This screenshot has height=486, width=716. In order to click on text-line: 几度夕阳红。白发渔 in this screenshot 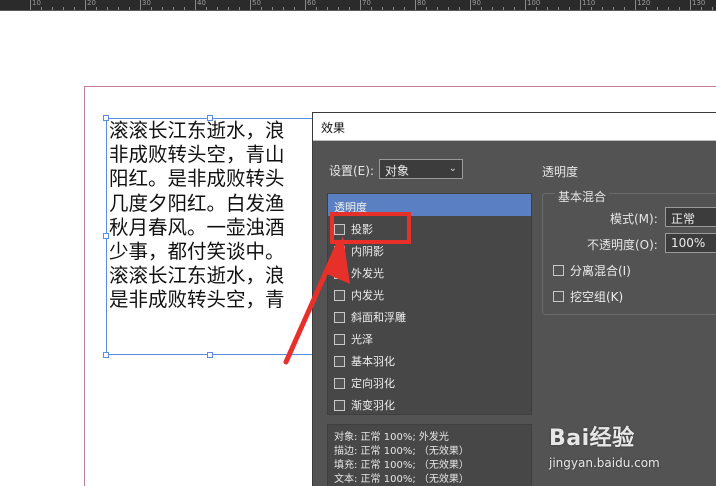, I will do `click(197, 203)`.